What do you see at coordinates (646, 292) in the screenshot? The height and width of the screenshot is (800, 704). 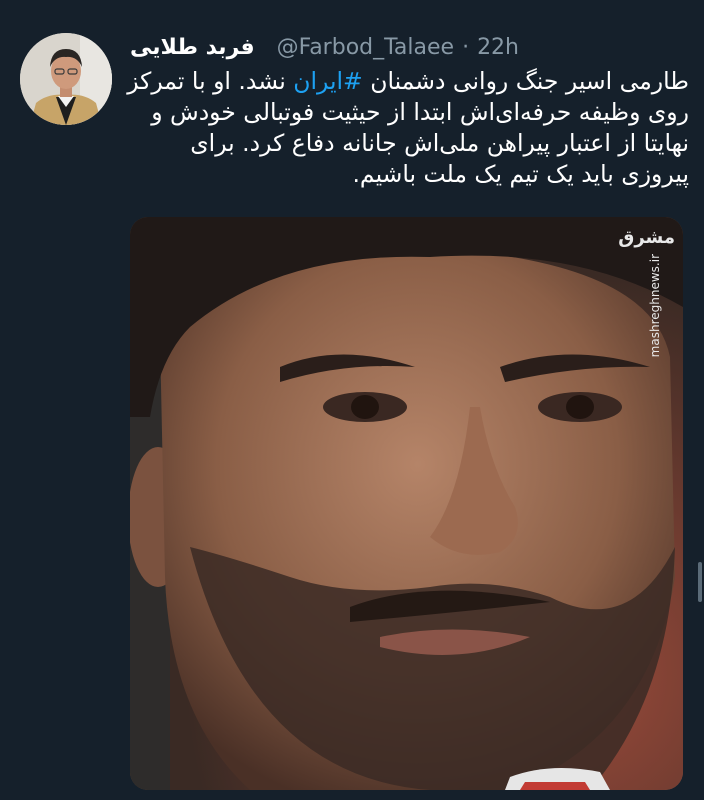 I see `watermark: مشرق mashreghnews.ir` at bounding box center [646, 292].